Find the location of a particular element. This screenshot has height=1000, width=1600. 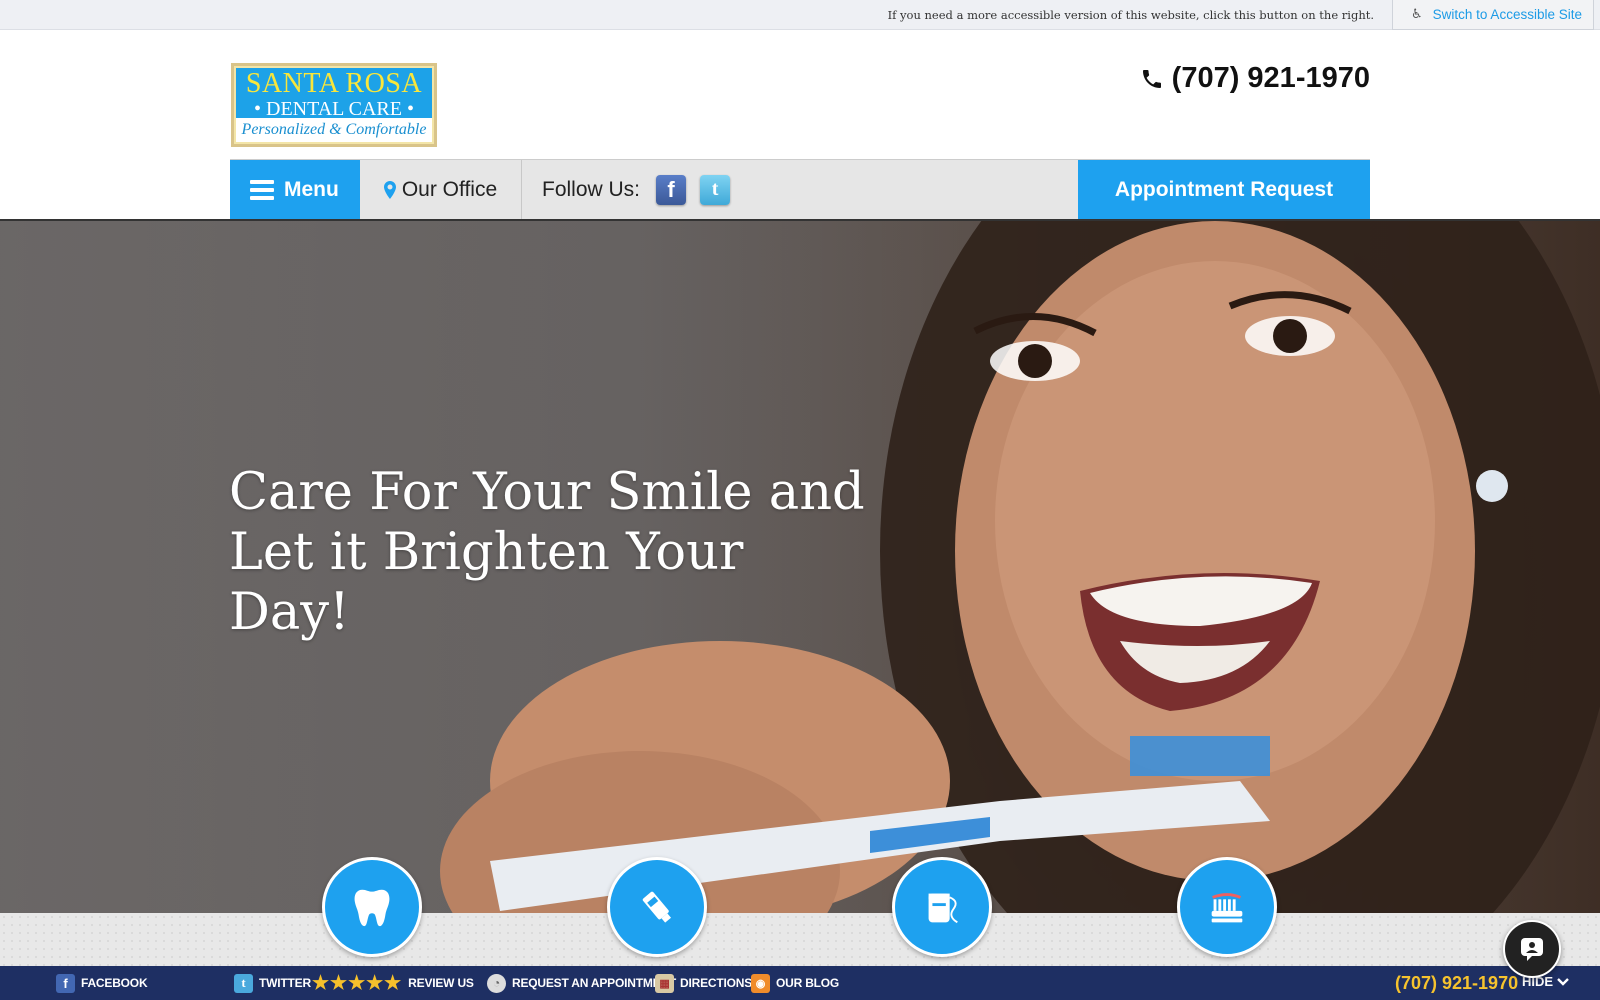

bottom-directions-link: ▦ DIRECTIONS is located at coordinates (703, 983).